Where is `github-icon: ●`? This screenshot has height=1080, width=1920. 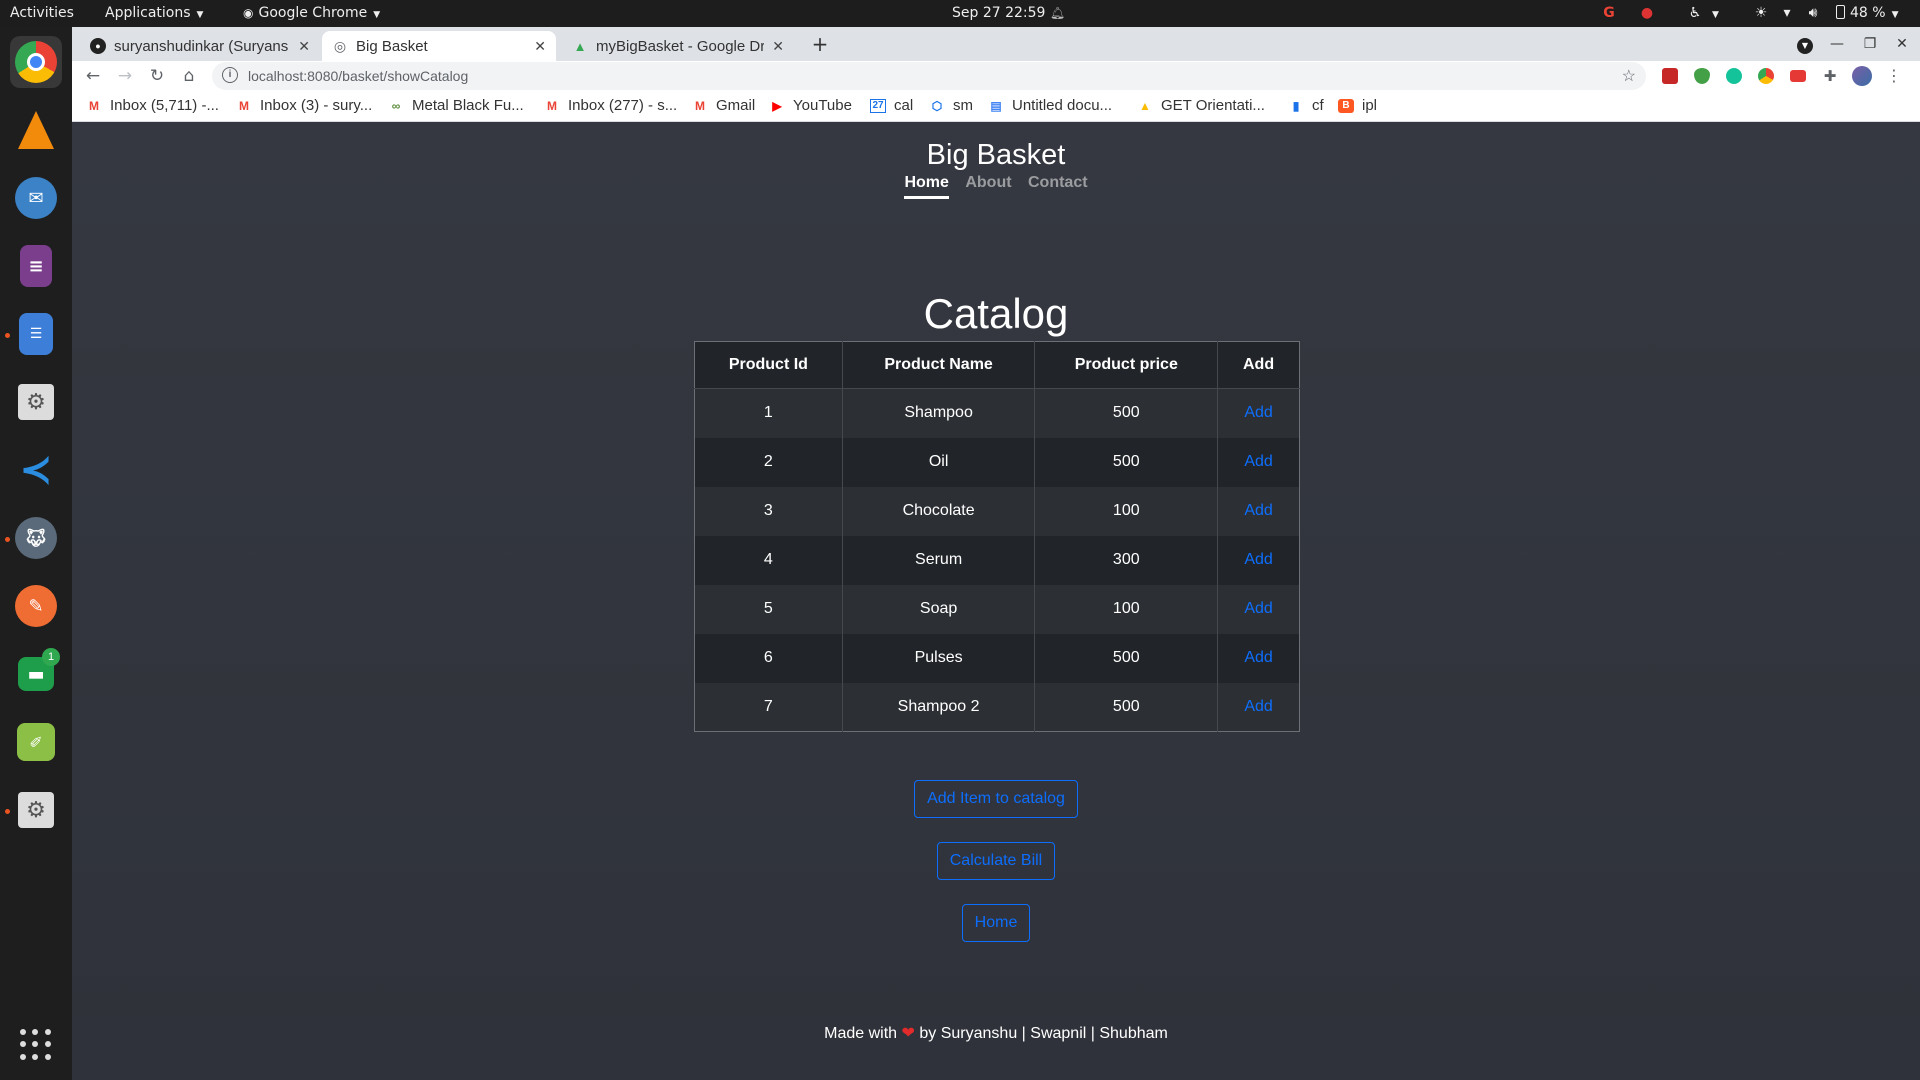 github-icon: ● is located at coordinates (98, 46).